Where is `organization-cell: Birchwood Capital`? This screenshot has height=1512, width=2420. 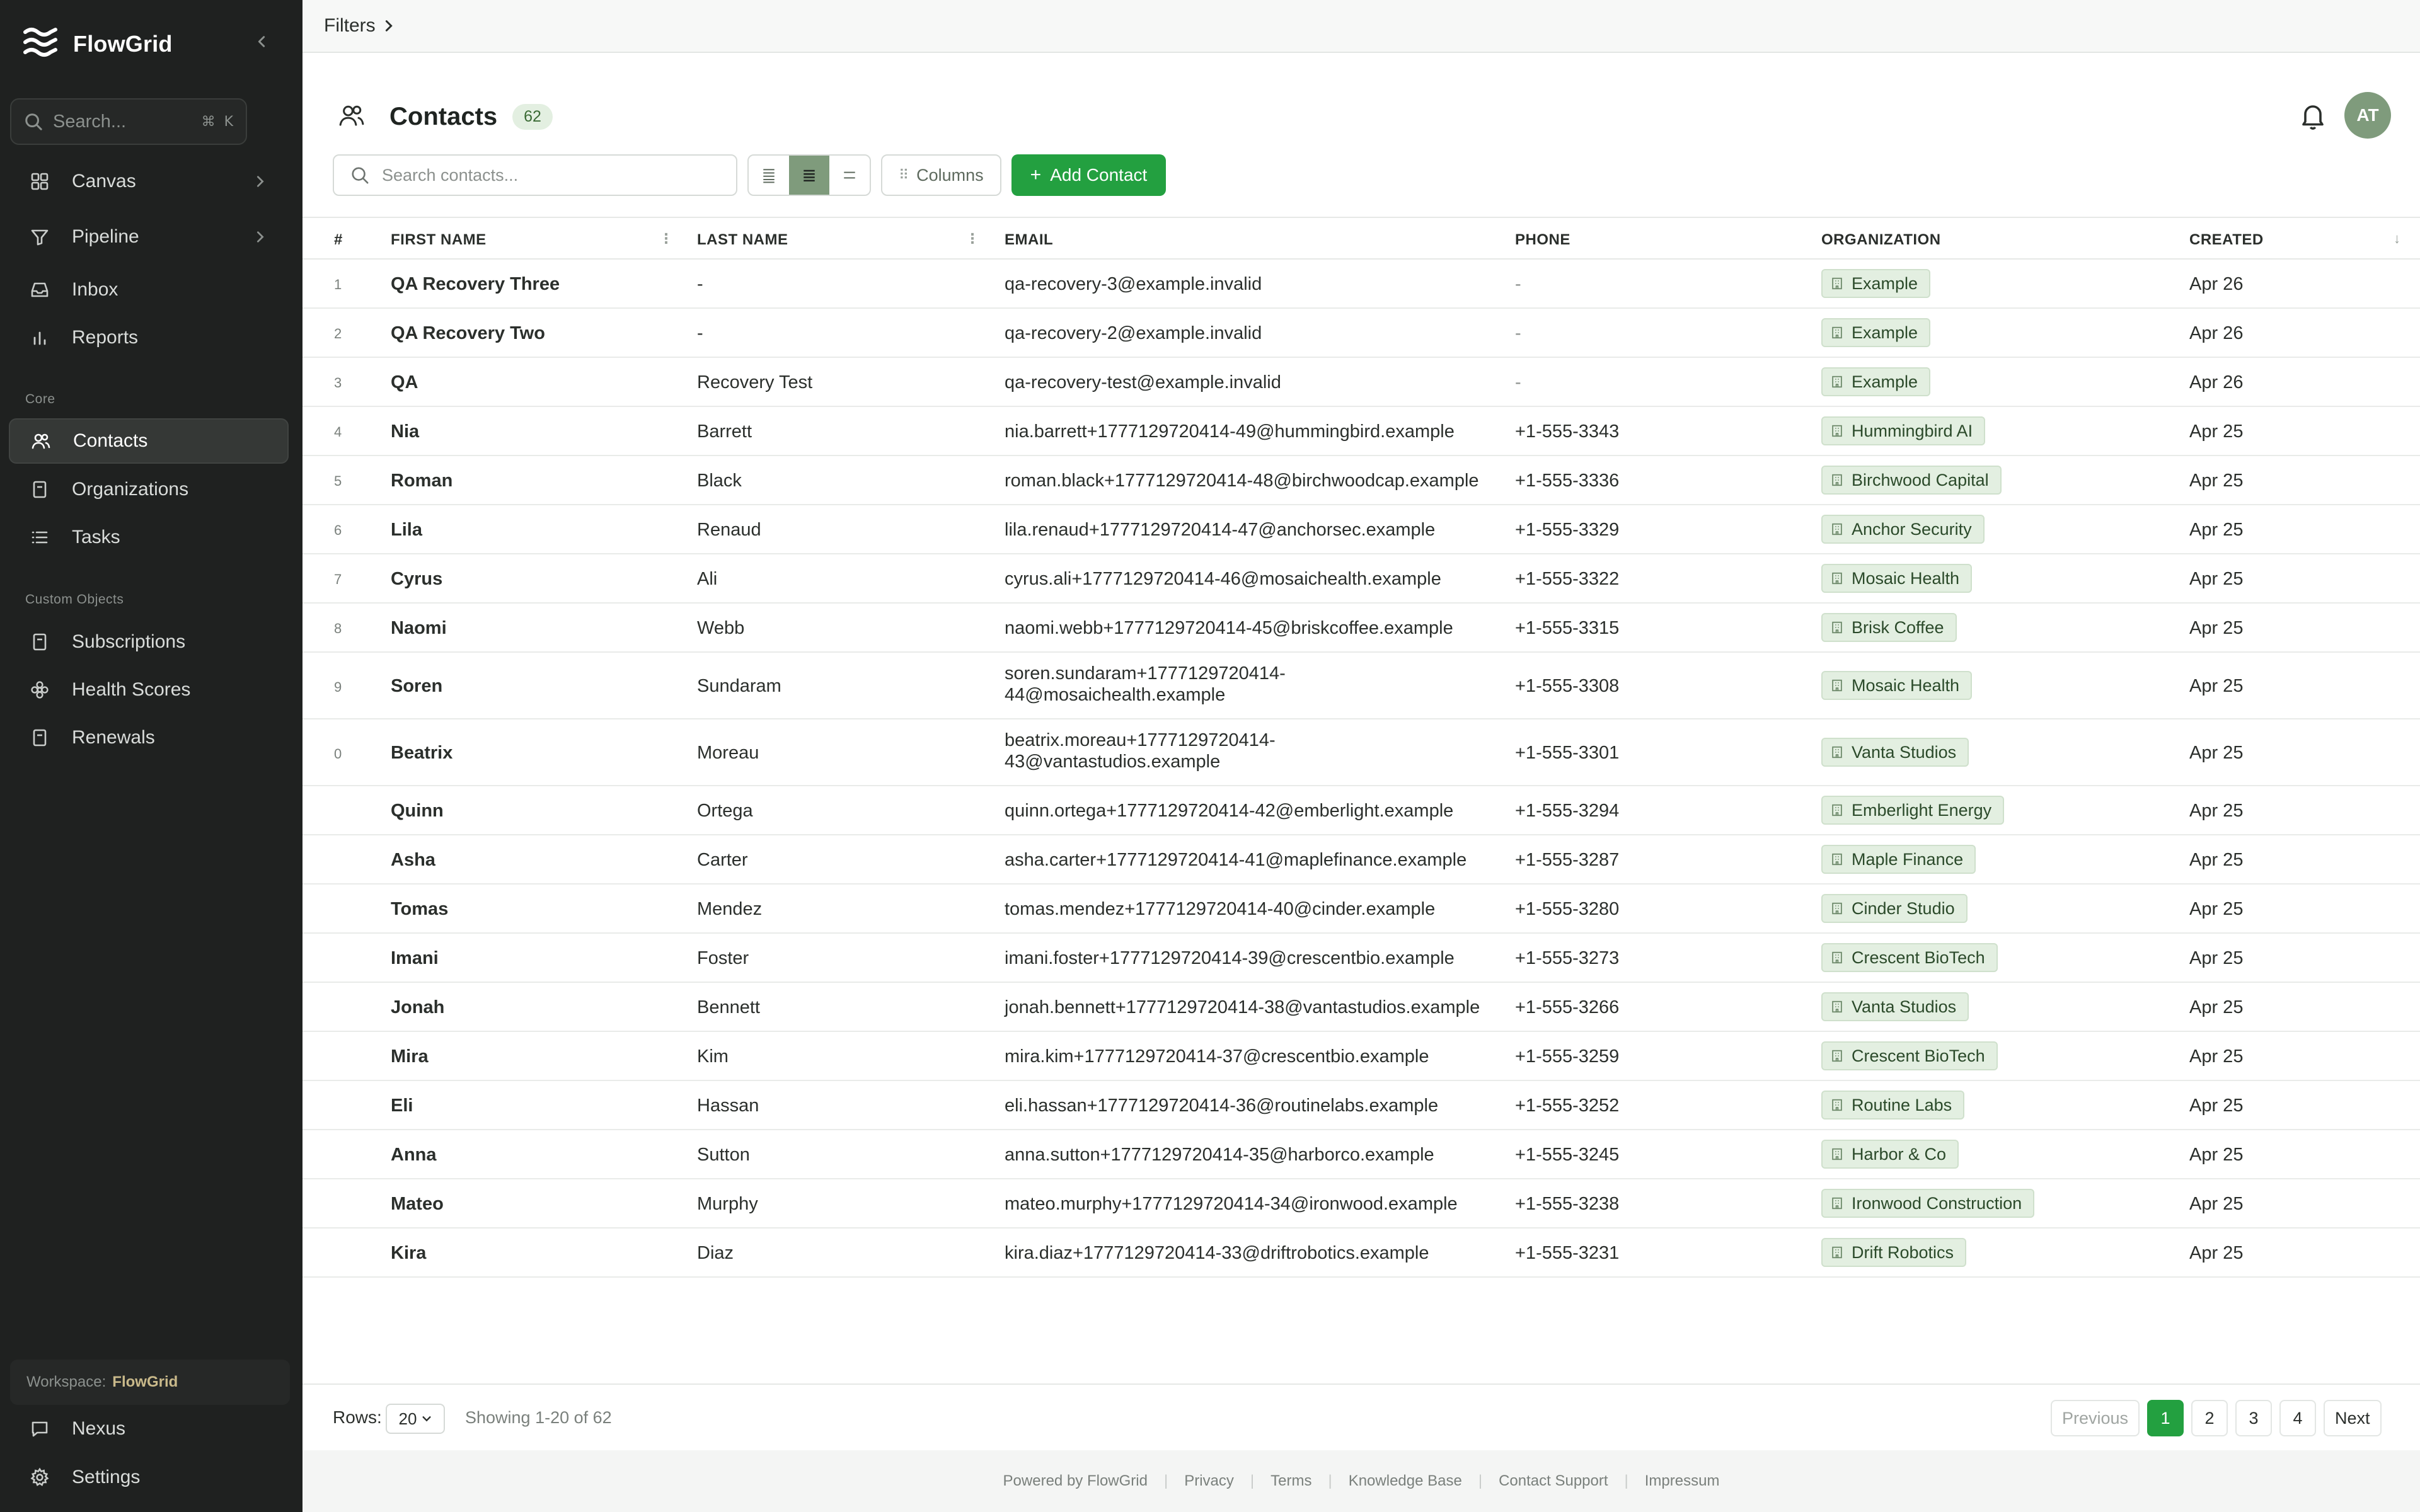 organization-cell: Birchwood Capital is located at coordinates (1912, 480).